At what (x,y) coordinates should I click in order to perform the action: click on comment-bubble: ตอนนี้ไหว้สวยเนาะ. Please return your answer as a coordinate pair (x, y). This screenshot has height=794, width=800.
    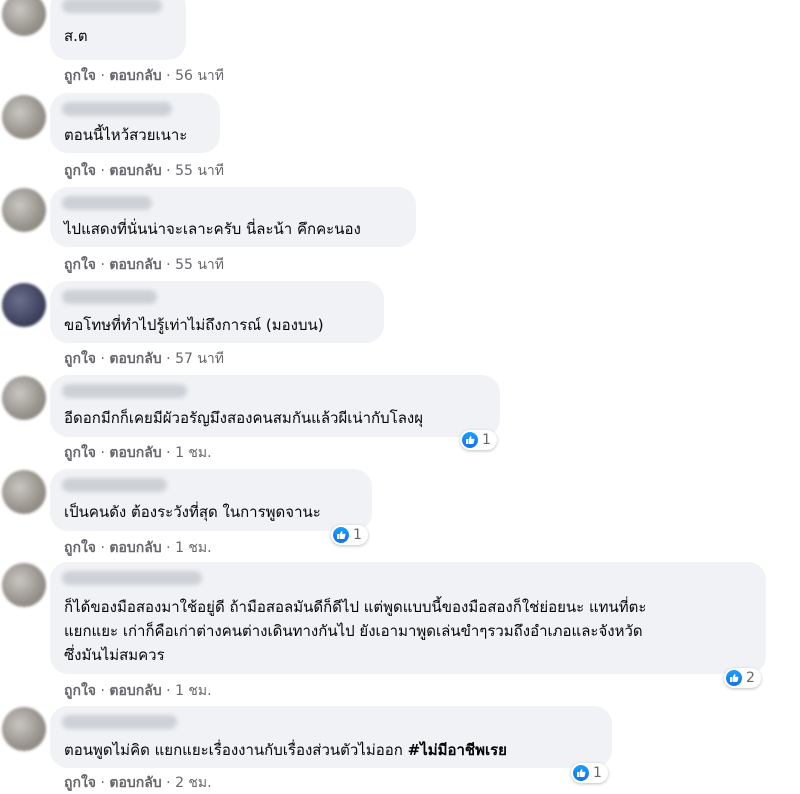
    Looking at the image, I should click on (135, 123).